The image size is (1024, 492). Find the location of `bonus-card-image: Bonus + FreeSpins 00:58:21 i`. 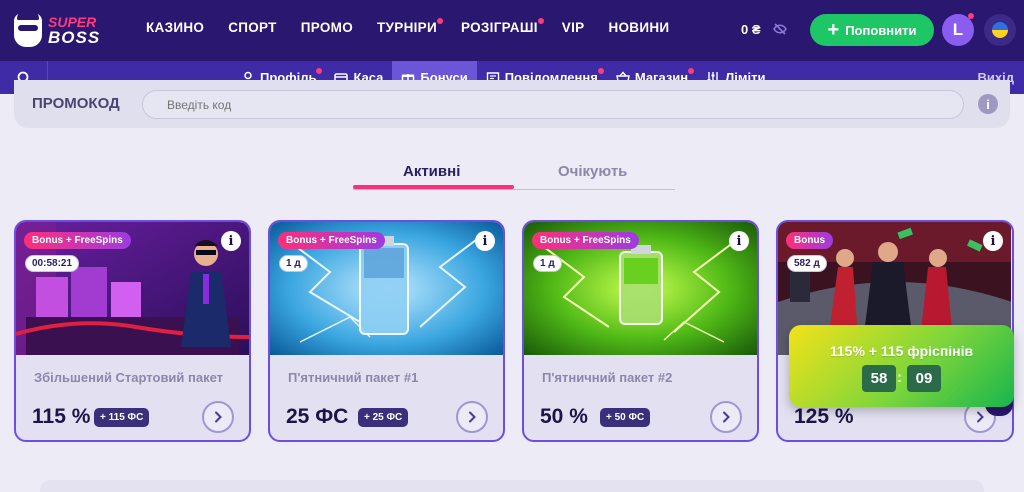

bonus-card-image: Bonus + FreeSpins 00:58:21 i is located at coordinates (132, 288).